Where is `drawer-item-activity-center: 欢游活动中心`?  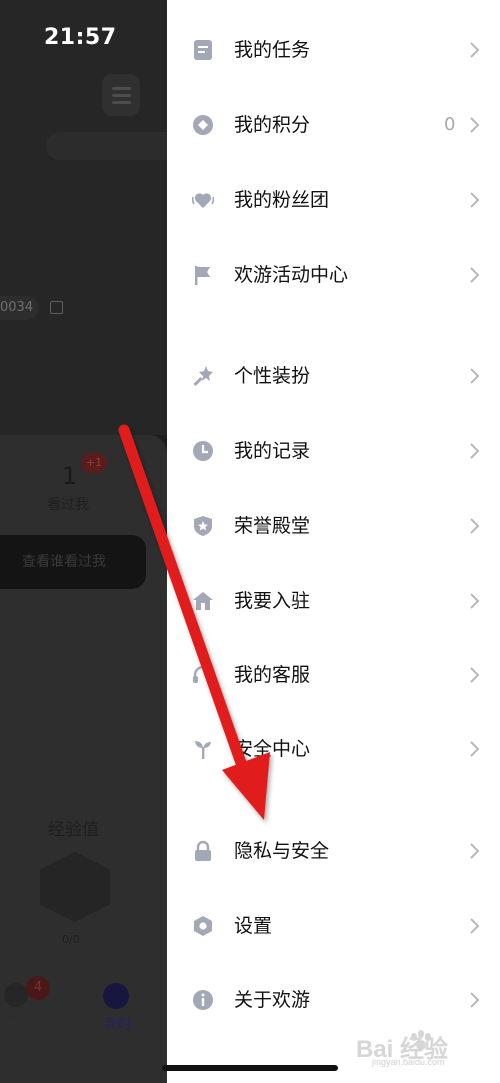
drawer-item-activity-center: 欢游活动中心 is located at coordinates (333, 275).